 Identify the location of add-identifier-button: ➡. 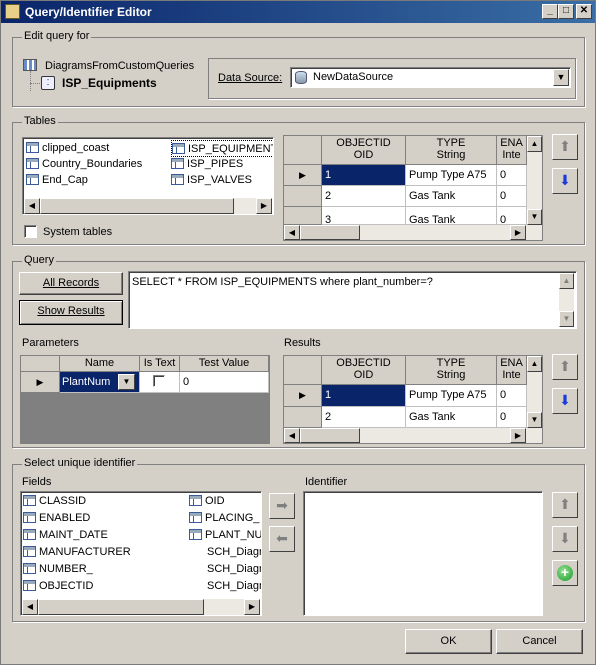
(282, 506).